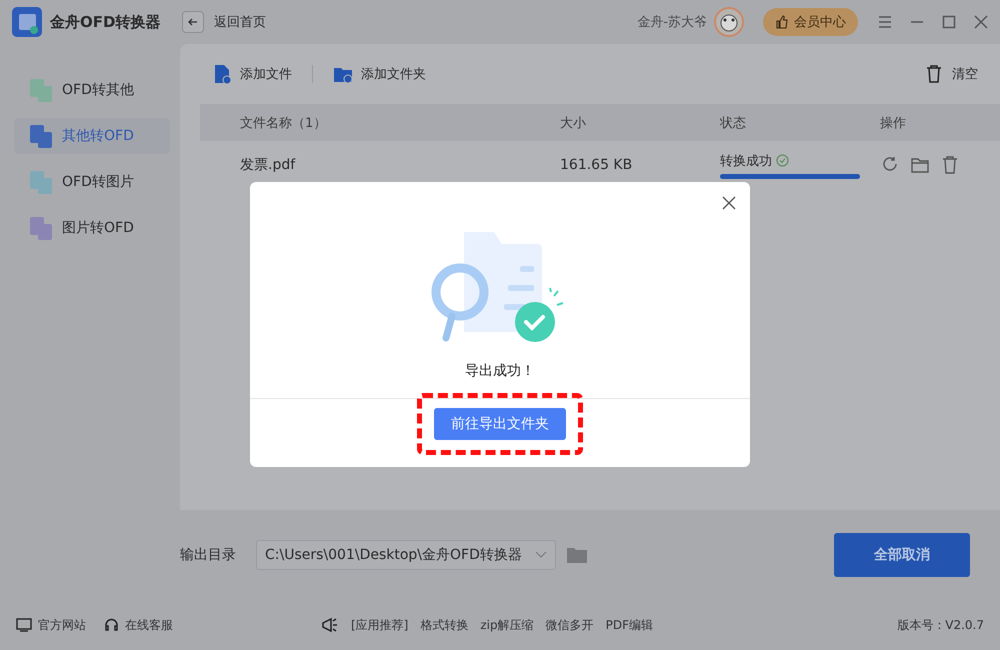 The height and width of the screenshot is (650, 1000). What do you see at coordinates (951, 74) in the screenshot?
I see `clear-button: 清空` at bounding box center [951, 74].